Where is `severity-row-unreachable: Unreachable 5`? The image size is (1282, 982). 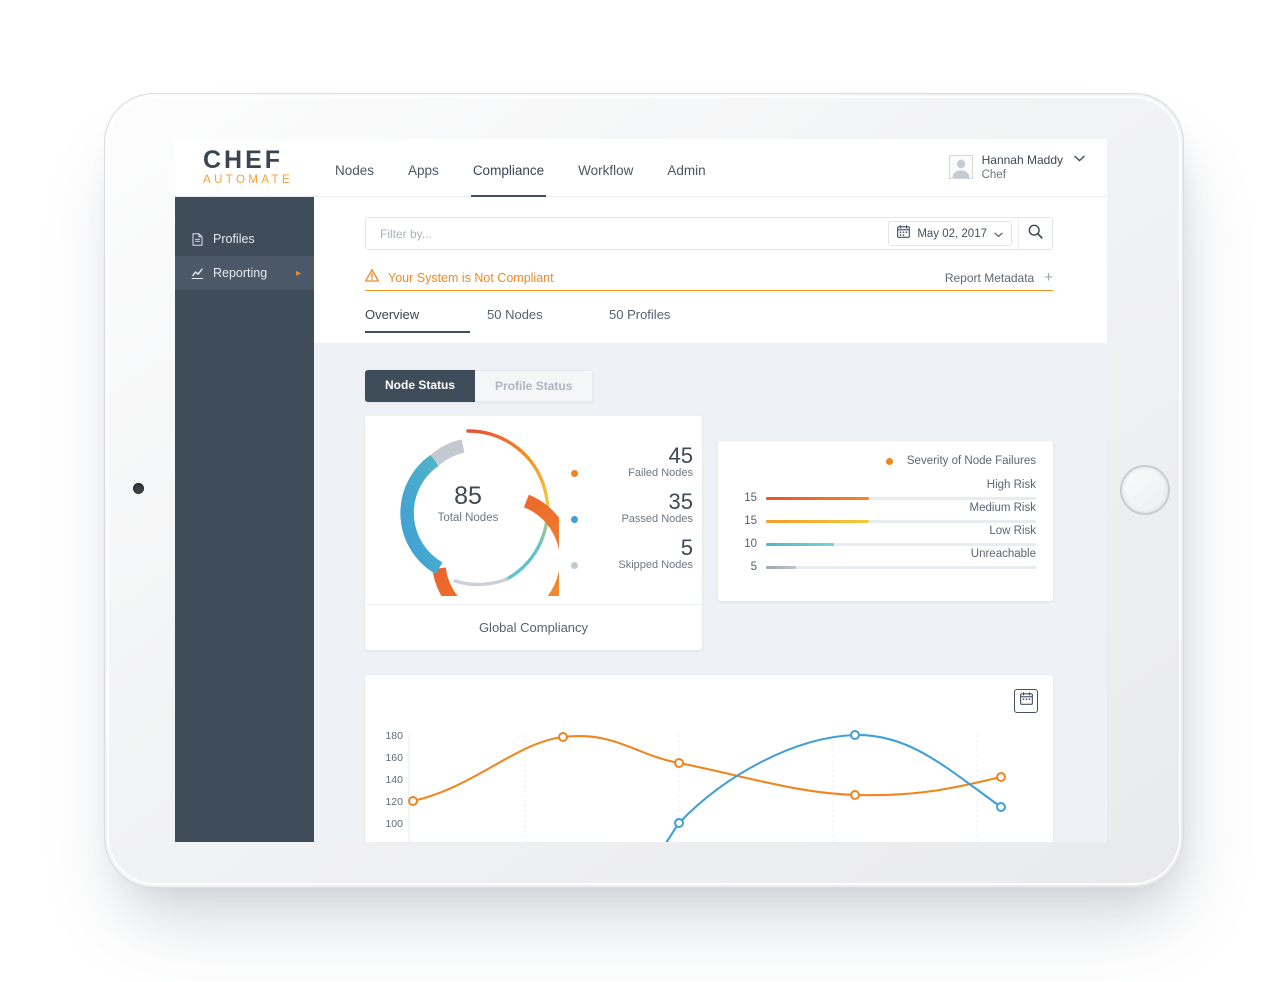 severity-row-unreachable: Unreachable 5 is located at coordinates (885, 560).